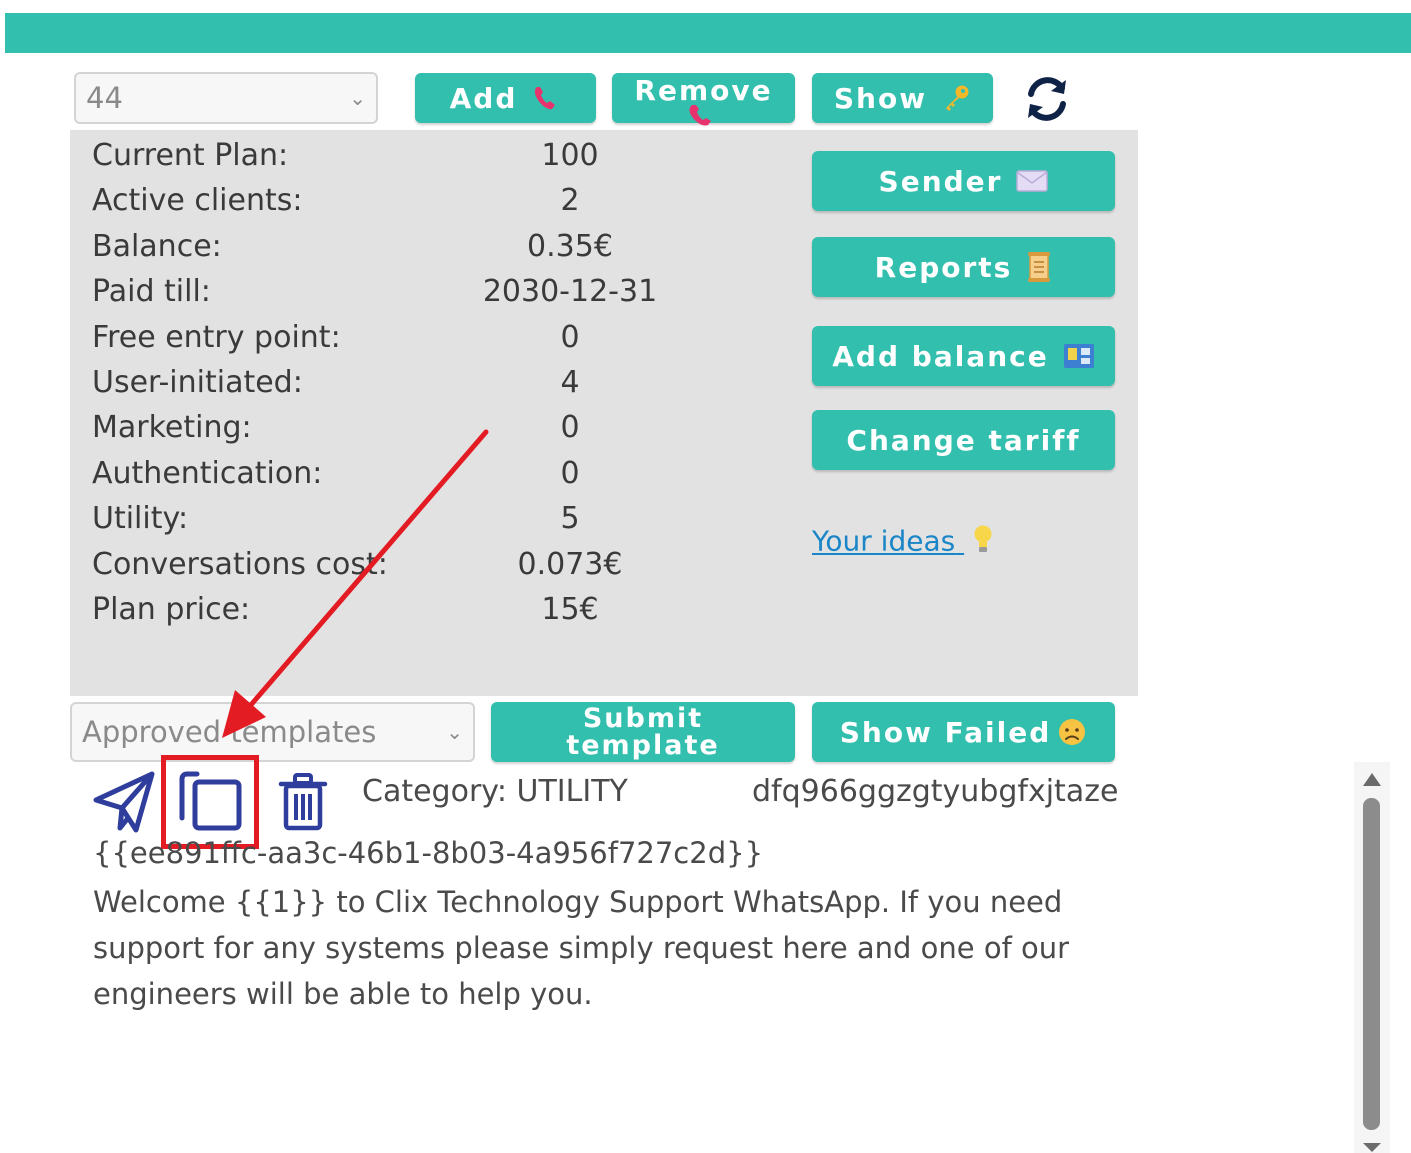  Describe the element at coordinates (240, 564) in the screenshot. I see `stat-label: Conversations cost:` at that location.